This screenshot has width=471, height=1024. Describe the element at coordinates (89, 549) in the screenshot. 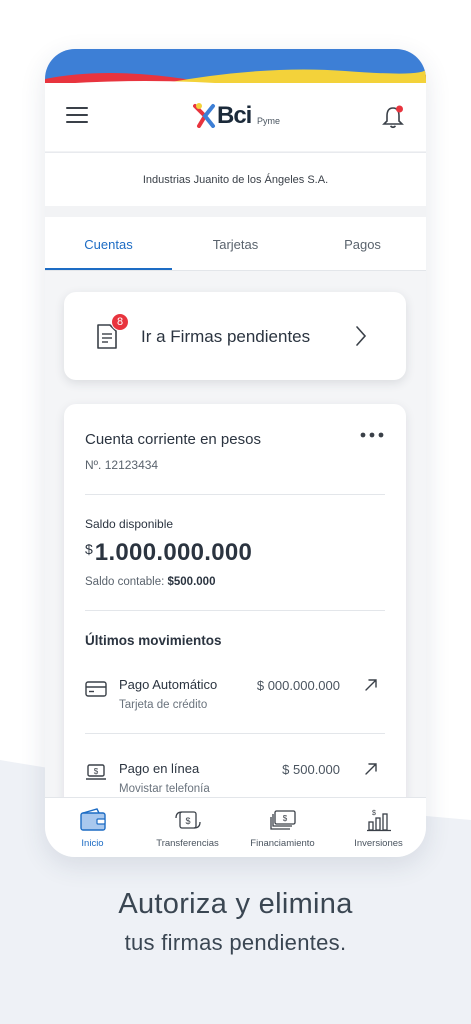

I see `currency-symbol: $` at that location.